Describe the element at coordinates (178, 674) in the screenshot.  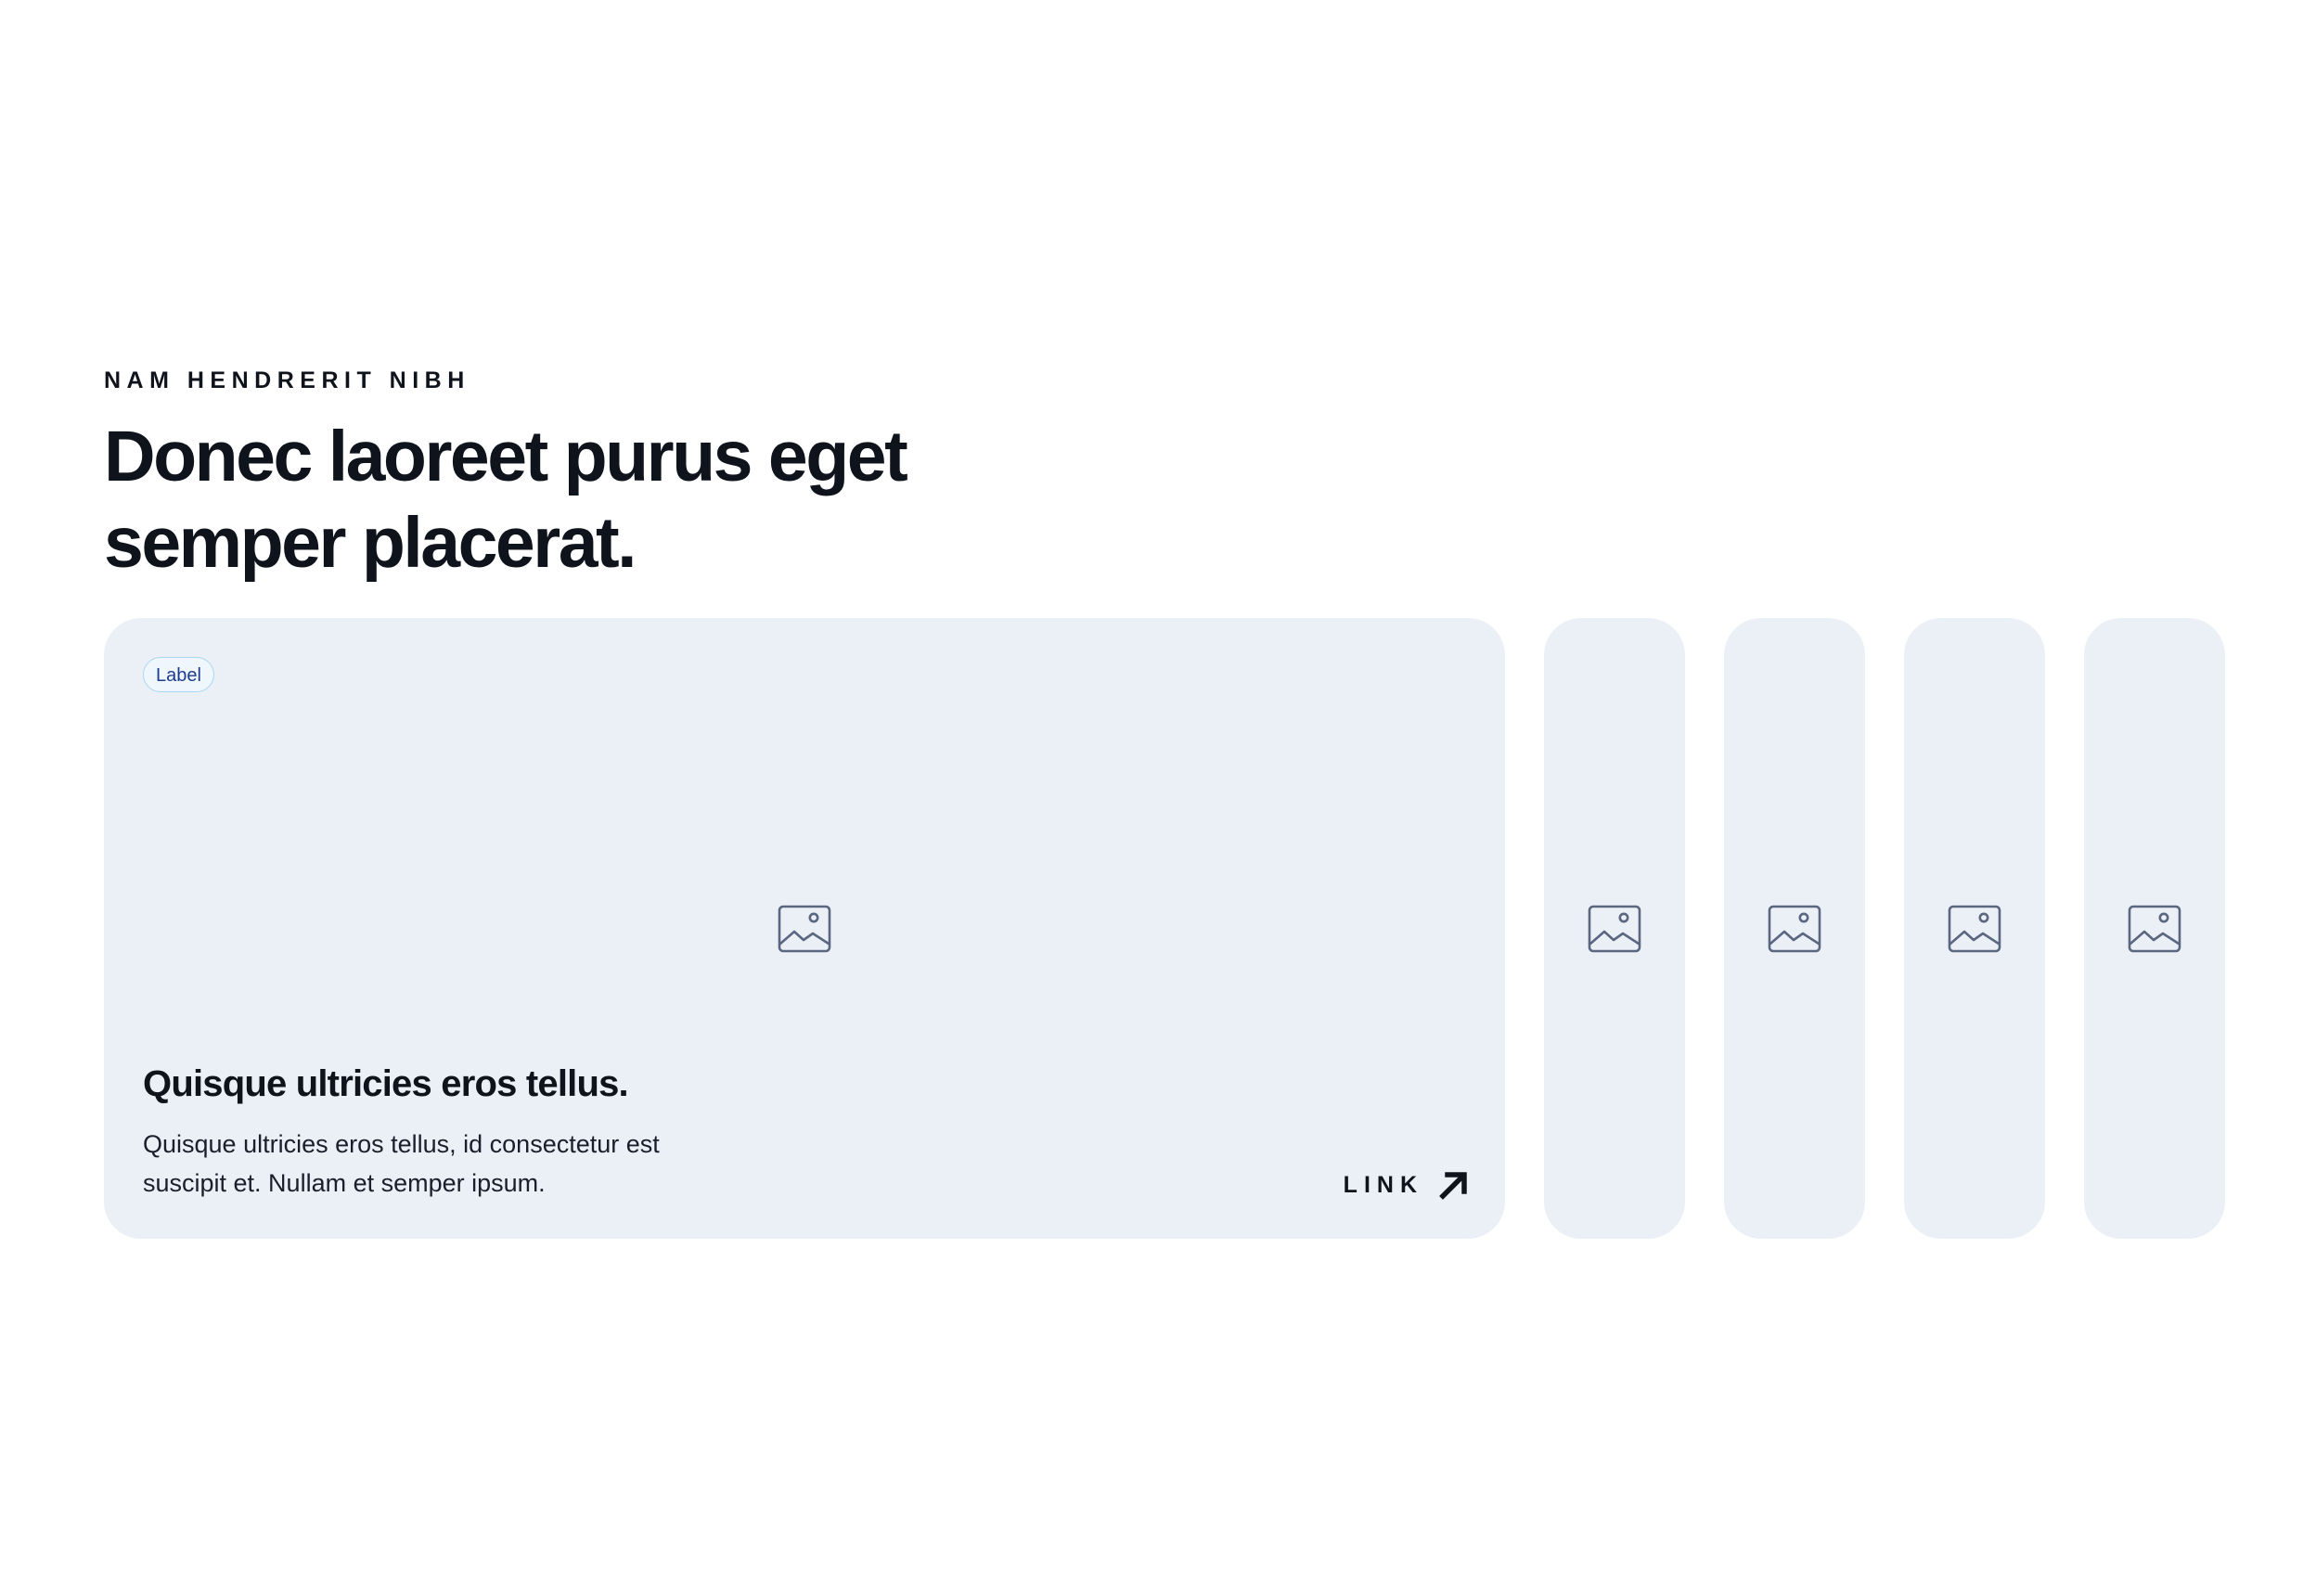
I see `card-label-chip: Label` at that location.